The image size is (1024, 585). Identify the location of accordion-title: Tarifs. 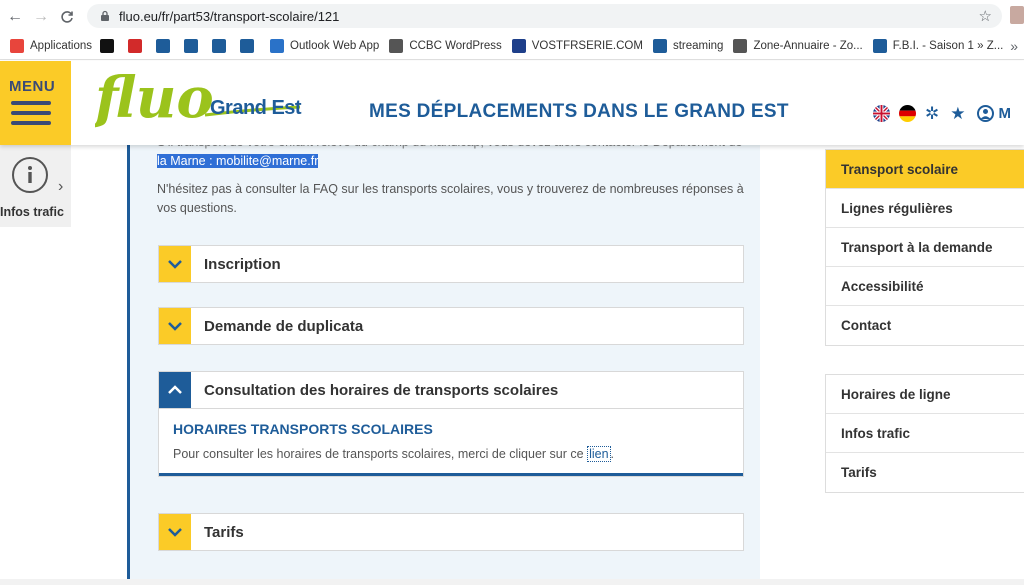
(224, 532).